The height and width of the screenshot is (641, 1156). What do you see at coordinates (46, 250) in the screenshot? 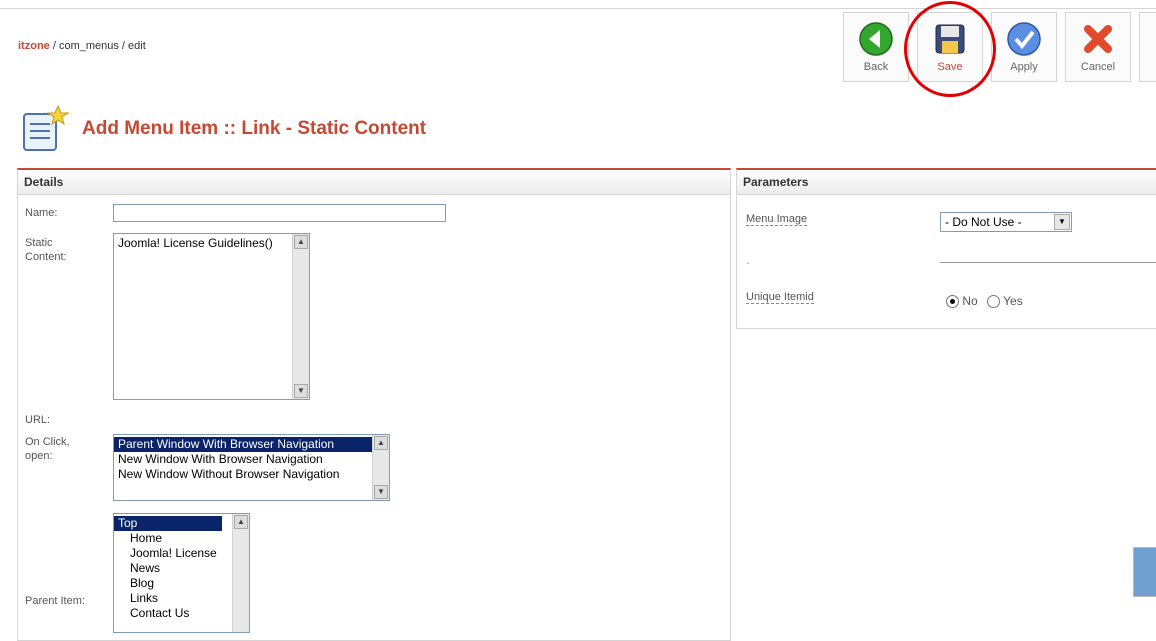
I see `static-content-label: Static Content:` at bounding box center [46, 250].